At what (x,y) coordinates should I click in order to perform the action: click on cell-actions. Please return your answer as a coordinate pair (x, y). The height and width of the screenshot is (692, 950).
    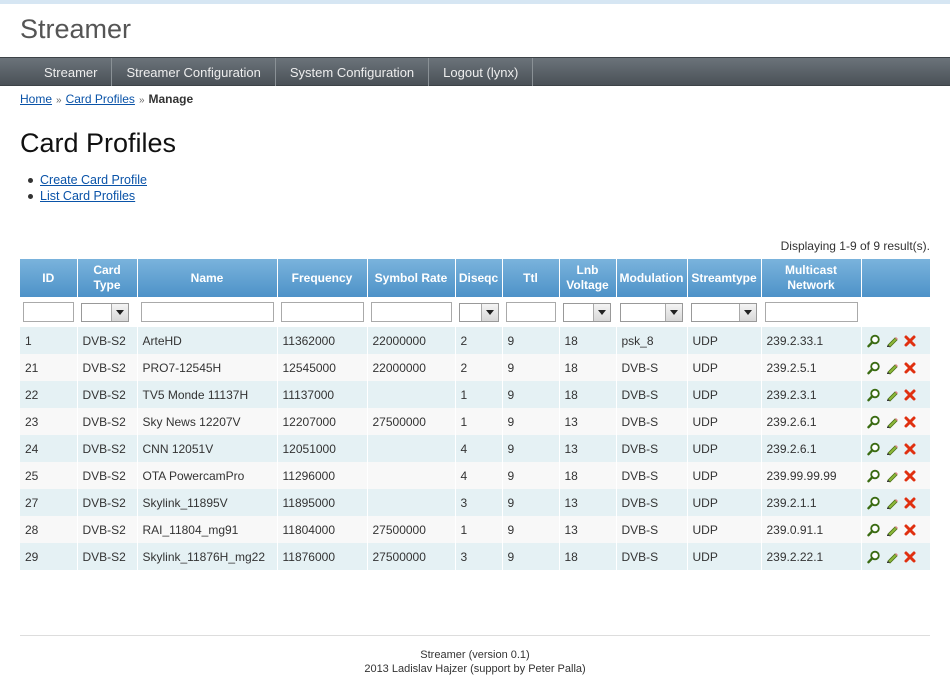
    Looking at the image, I should click on (896, 394).